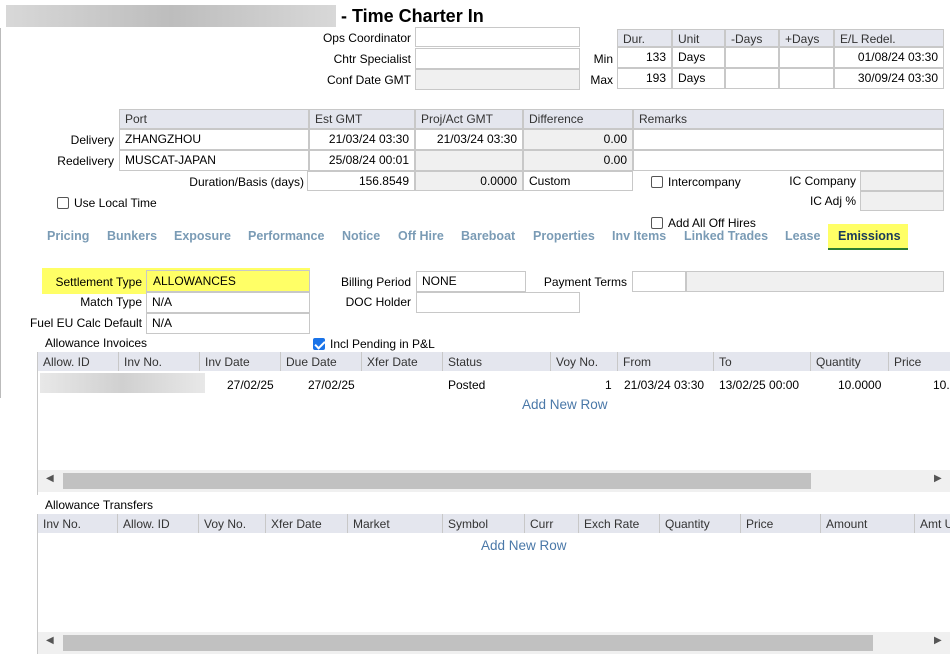 The image size is (950, 654). What do you see at coordinates (382, 344) in the screenshot?
I see `incl-pending-label: Incl Pending in P&L` at bounding box center [382, 344].